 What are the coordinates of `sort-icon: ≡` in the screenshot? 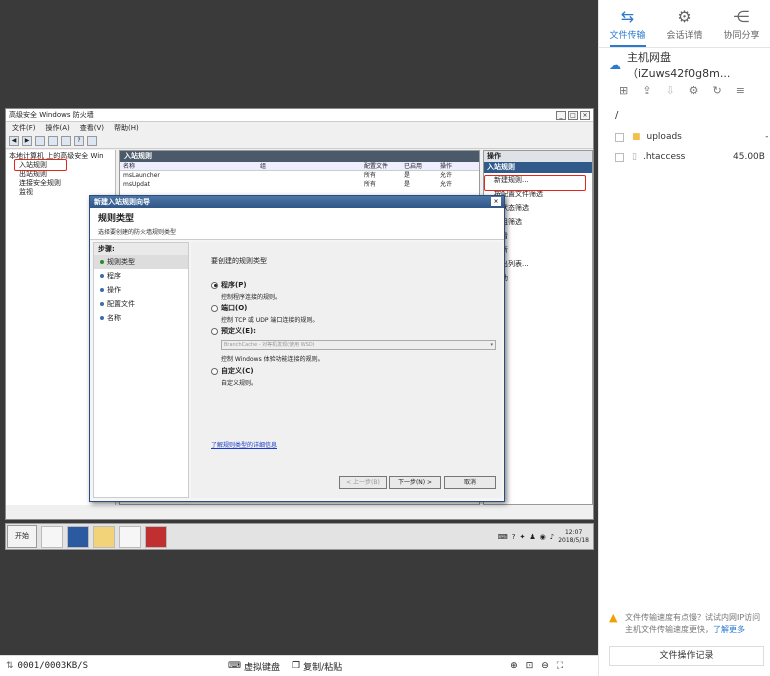 It's located at (740, 90).